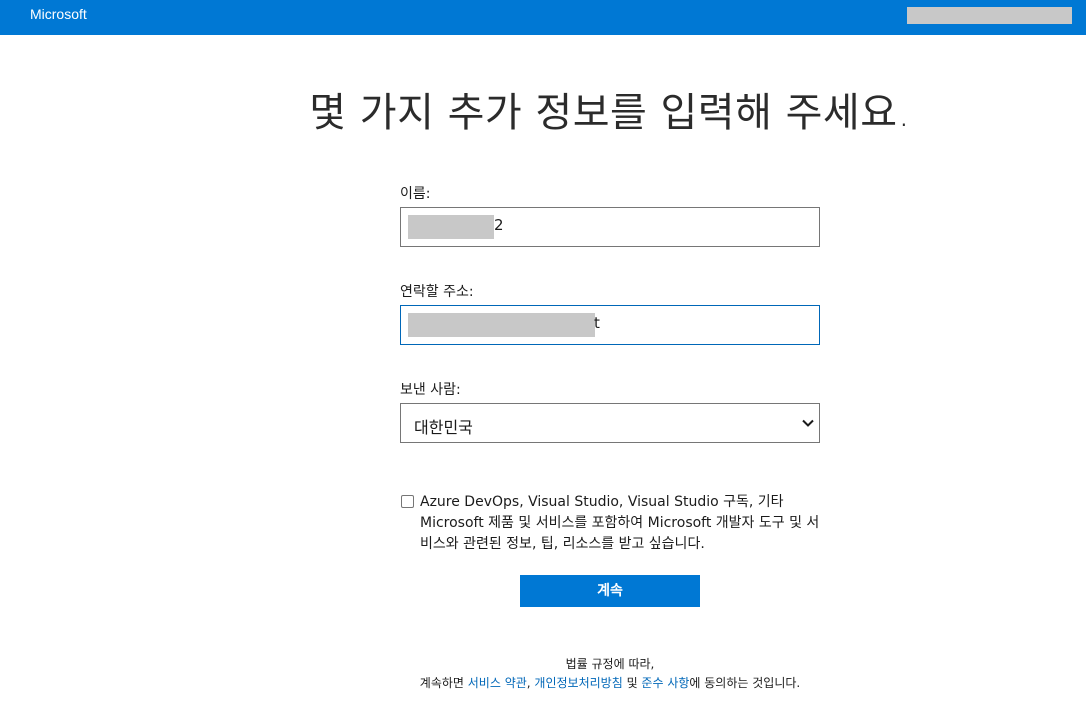 This screenshot has width=1086, height=718. Describe the element at coordinates (501, 325) in the screenshot. I see `email-value-redacted` at that location.